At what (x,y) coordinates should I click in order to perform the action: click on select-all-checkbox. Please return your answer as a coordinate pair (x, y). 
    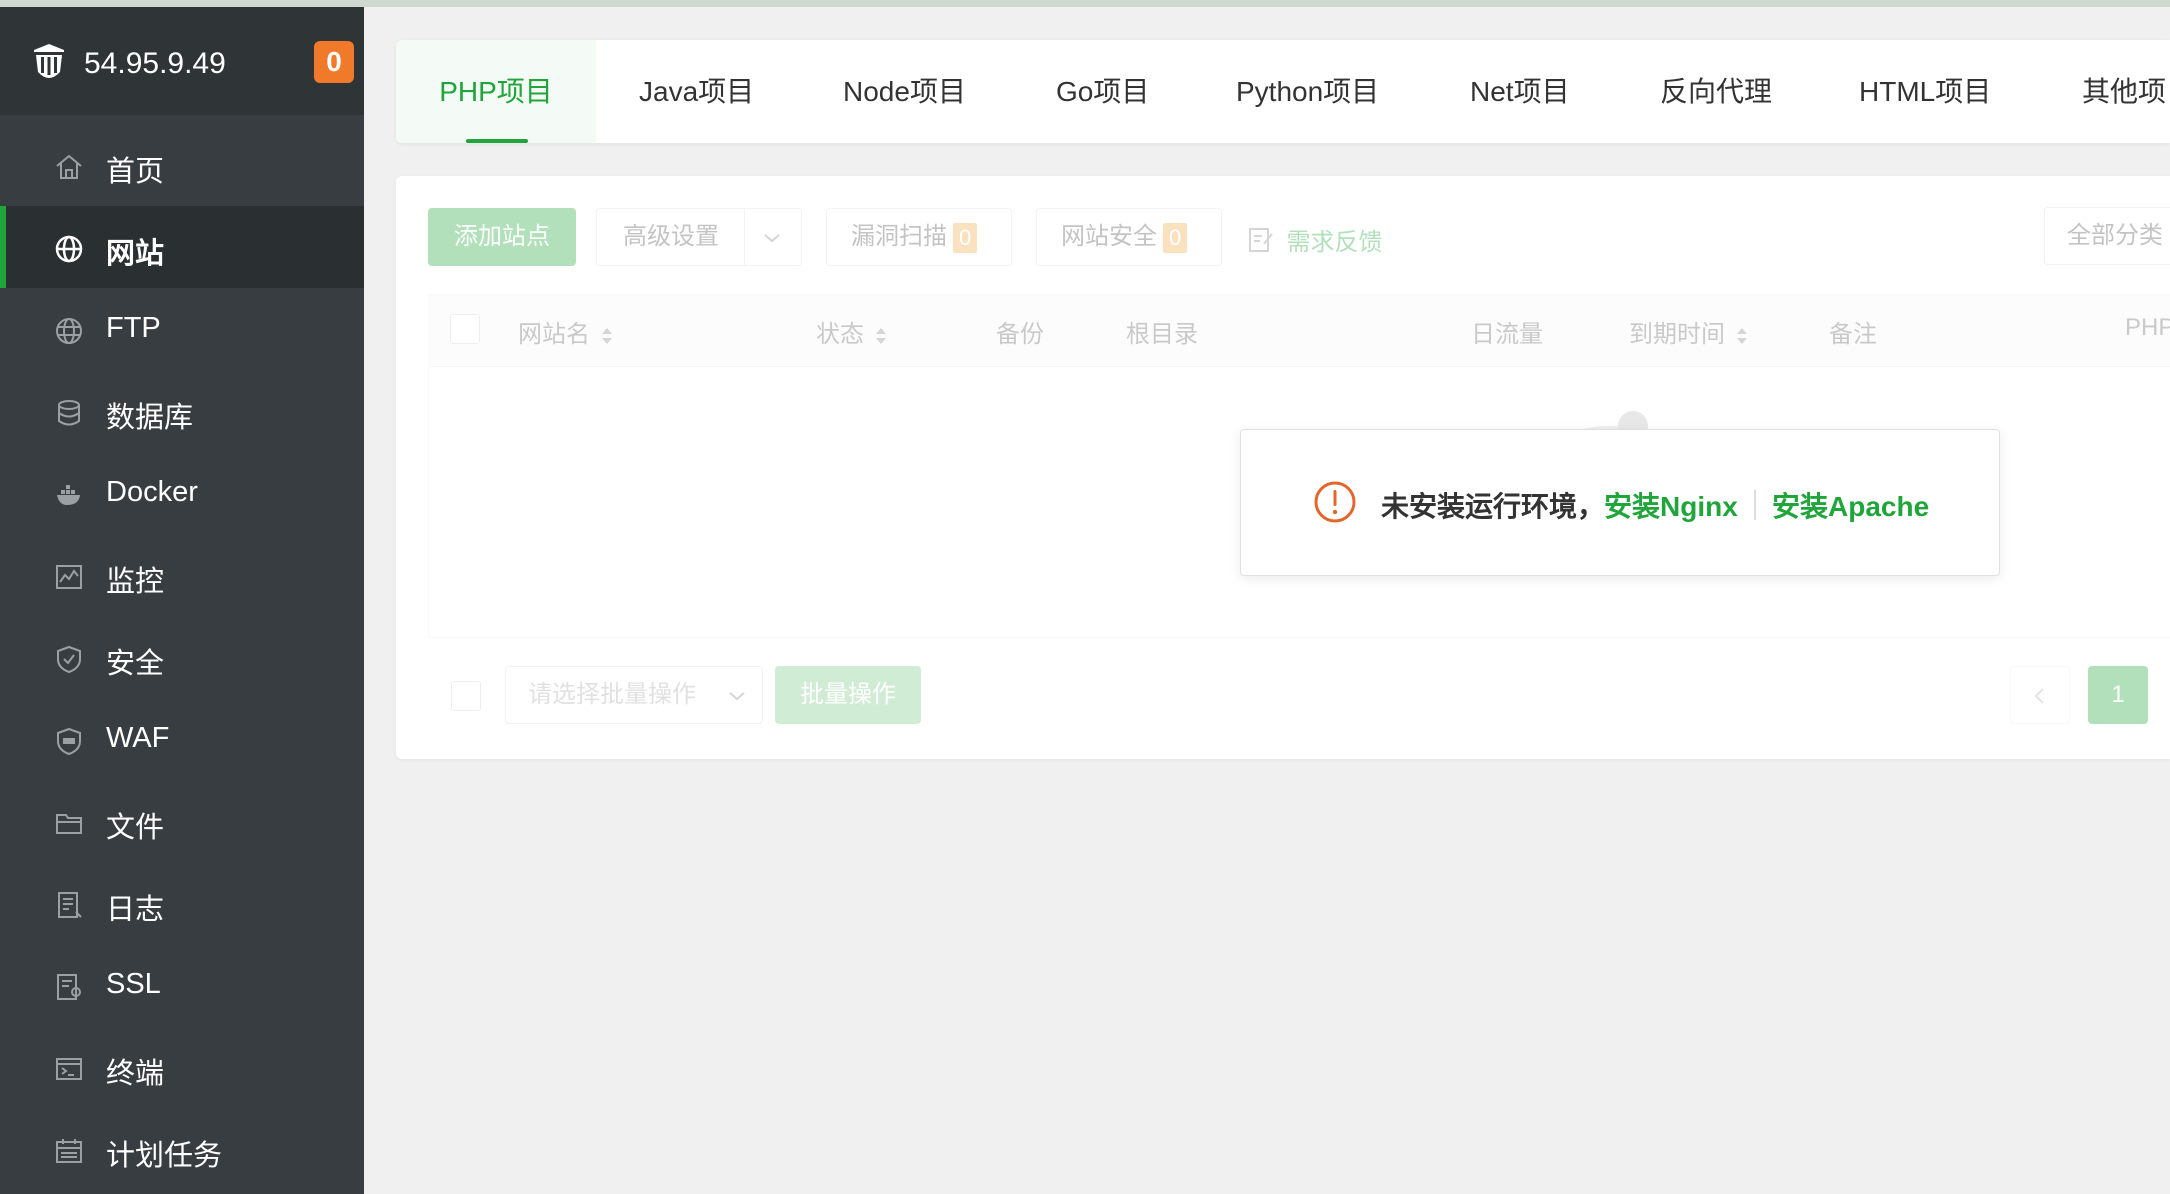
    Looking at the image, I should click on (465, 329).